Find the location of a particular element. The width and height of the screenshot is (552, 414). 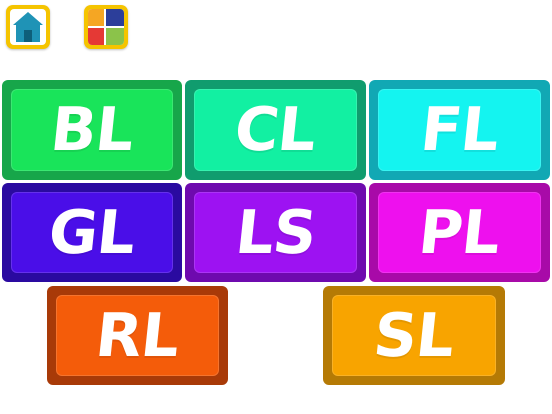

tile-sl: SL is located at coordinates (414, 335).